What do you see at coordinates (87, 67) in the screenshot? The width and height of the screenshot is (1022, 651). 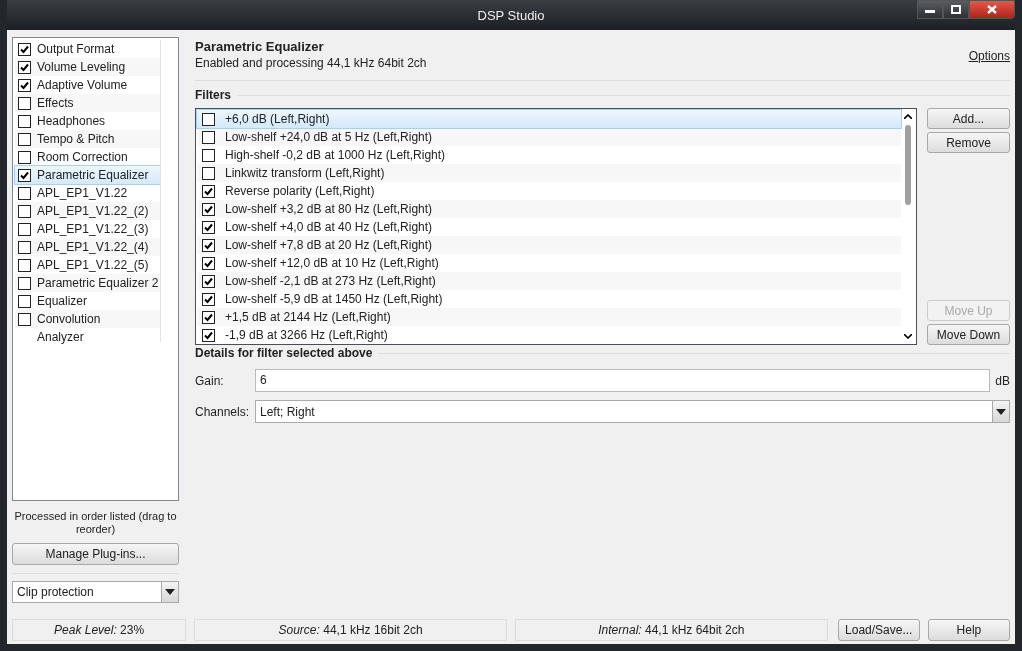 I see `plugin-item: Volume Leveling` at bounding box center [87, 67].